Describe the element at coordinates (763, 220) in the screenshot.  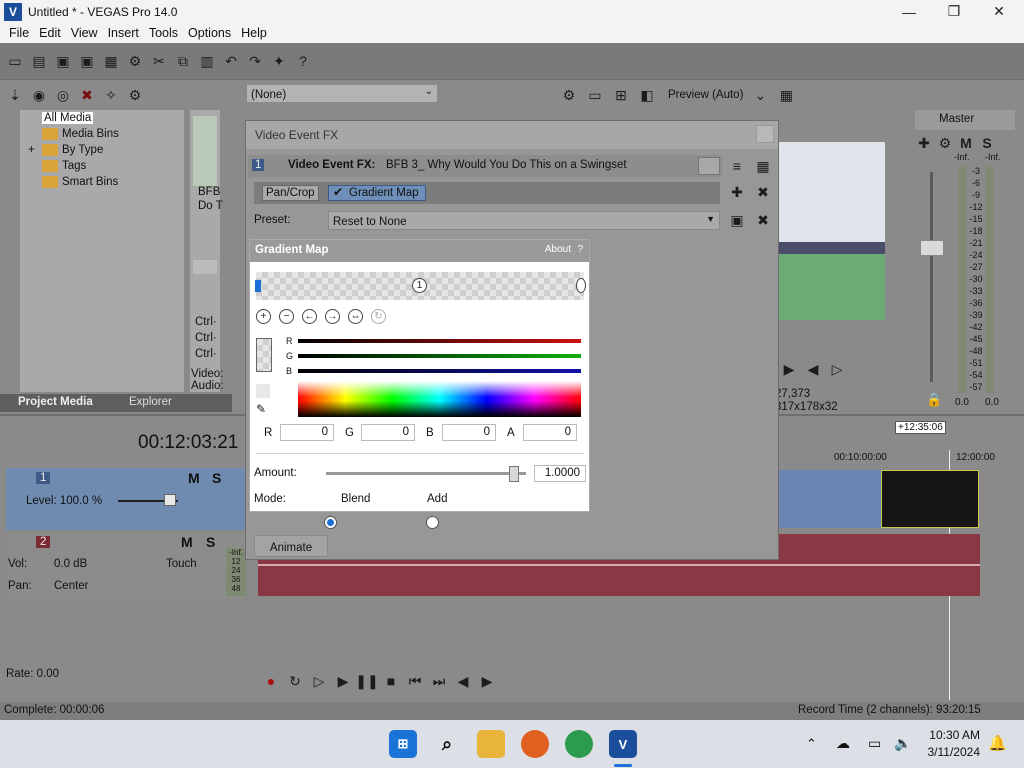
I see `delete-preset-icon: ✖` at that location.